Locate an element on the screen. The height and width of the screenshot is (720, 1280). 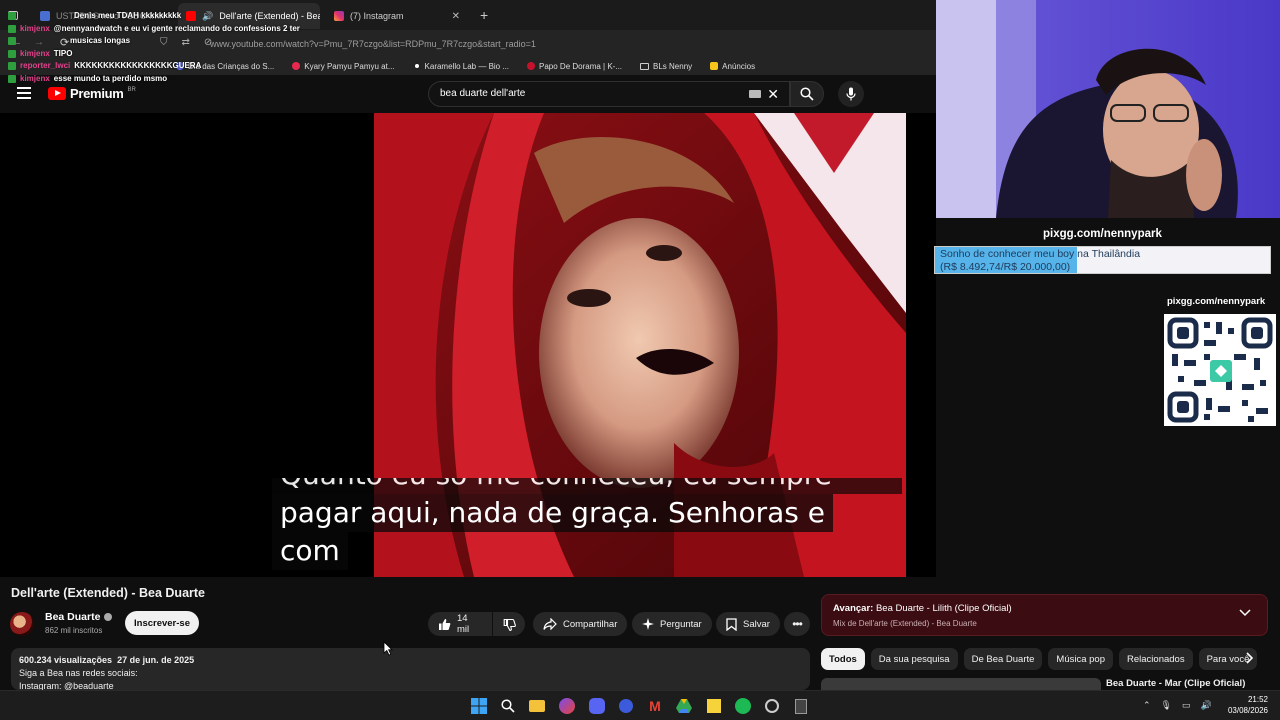
chat-message: reporter_lwci KKKKKKKKKKKKKKKKKGUERA is located at coordinates (158, 66).